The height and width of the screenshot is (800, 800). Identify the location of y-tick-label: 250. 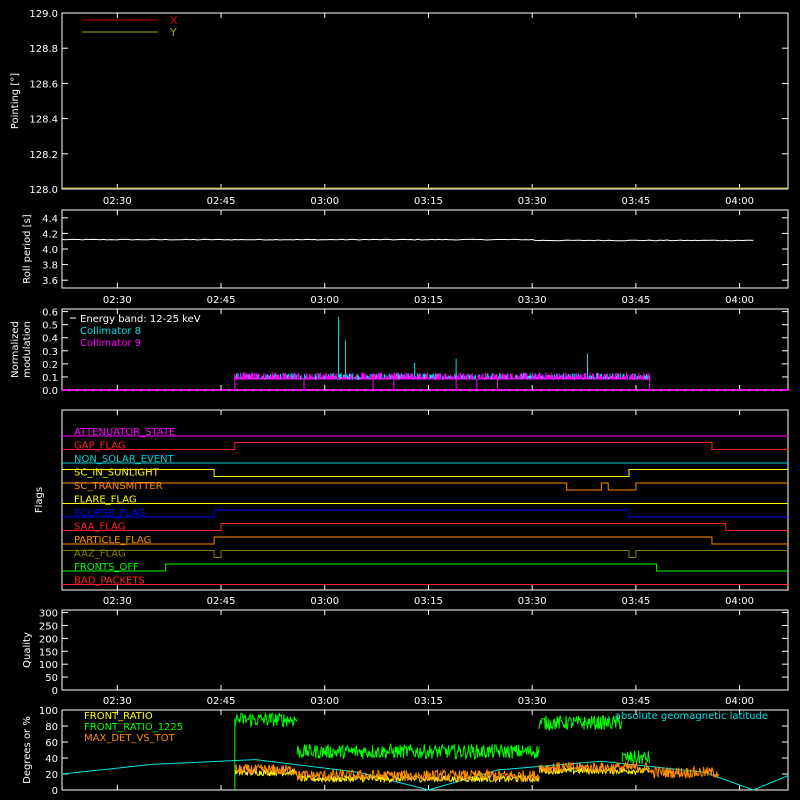
(48, 626).